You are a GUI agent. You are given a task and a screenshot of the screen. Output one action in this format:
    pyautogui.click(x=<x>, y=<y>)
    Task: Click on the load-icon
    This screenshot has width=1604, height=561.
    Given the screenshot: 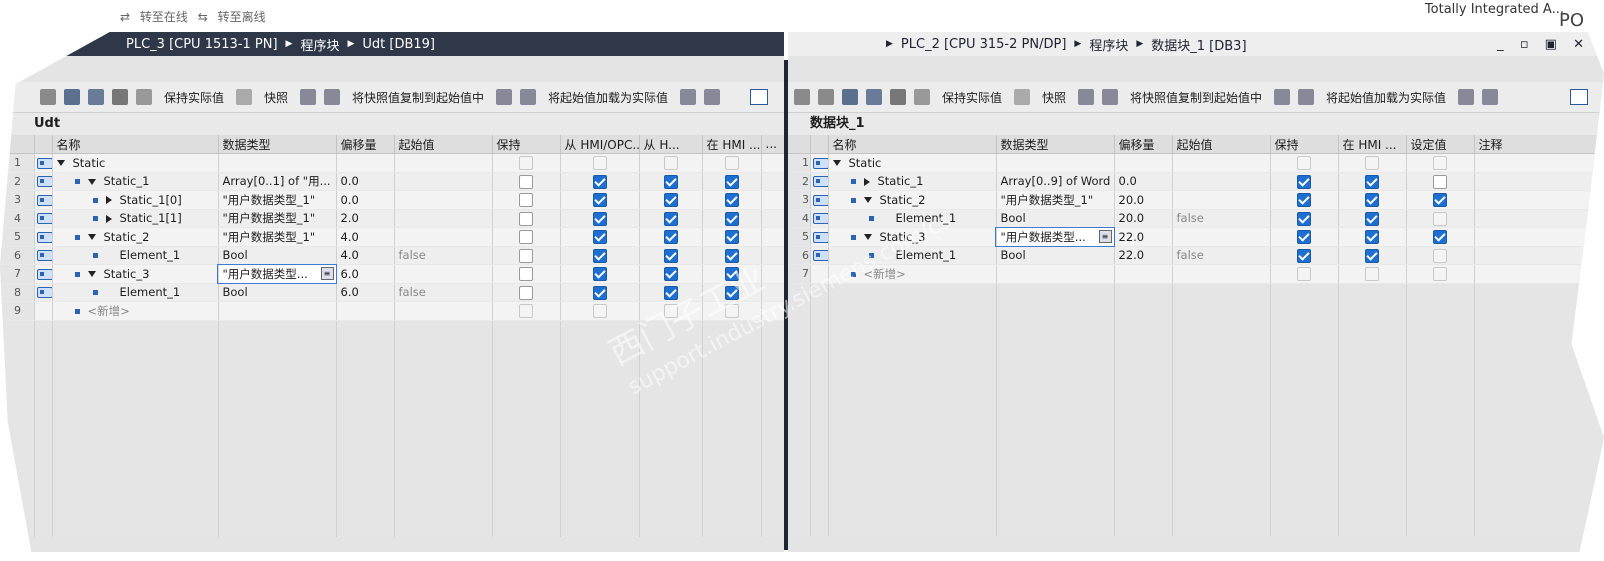 What is the action you would take?
    pyautogui.click(x=1466, y=97)
    